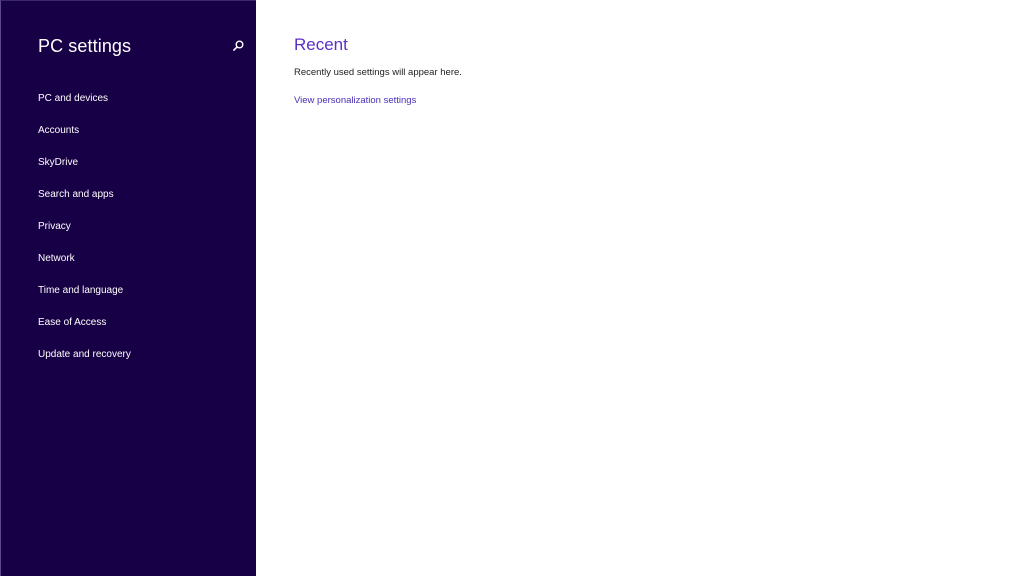 The image size is (1024, 576). I want to click on sidebar-item-update-and-recovery: Update and recovery, so click(129, 355).